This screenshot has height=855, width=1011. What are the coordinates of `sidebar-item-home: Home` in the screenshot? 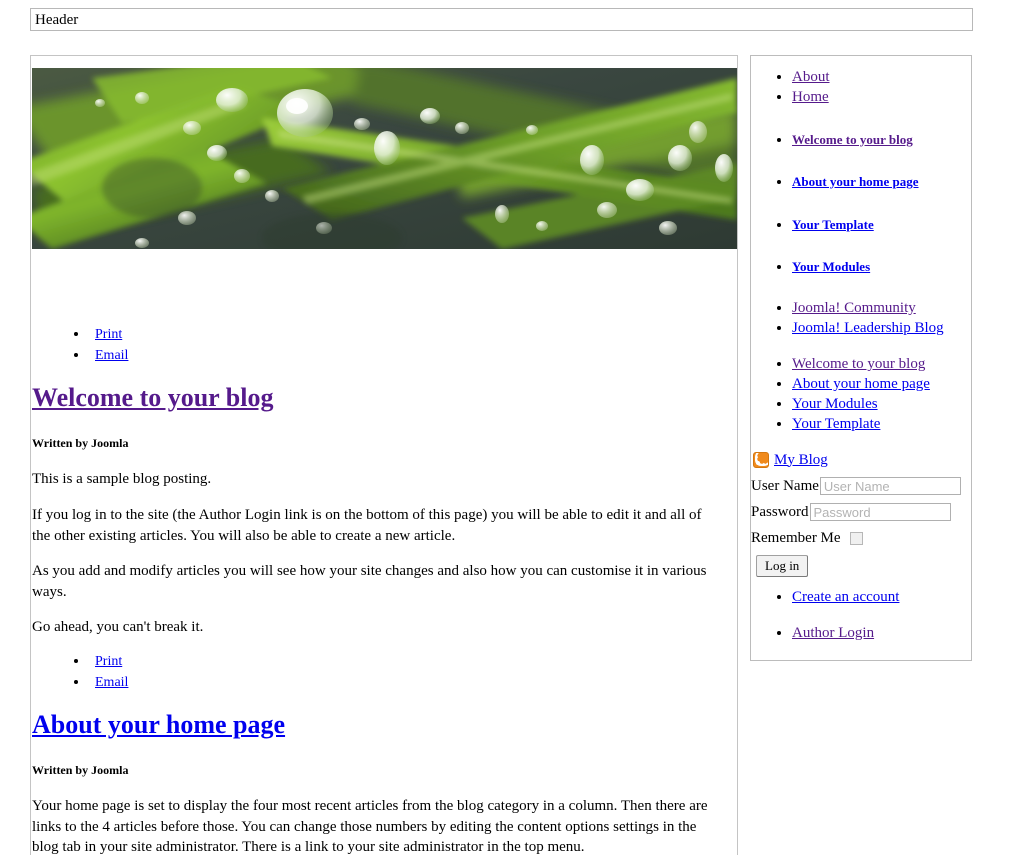 It's located at (810, 97).